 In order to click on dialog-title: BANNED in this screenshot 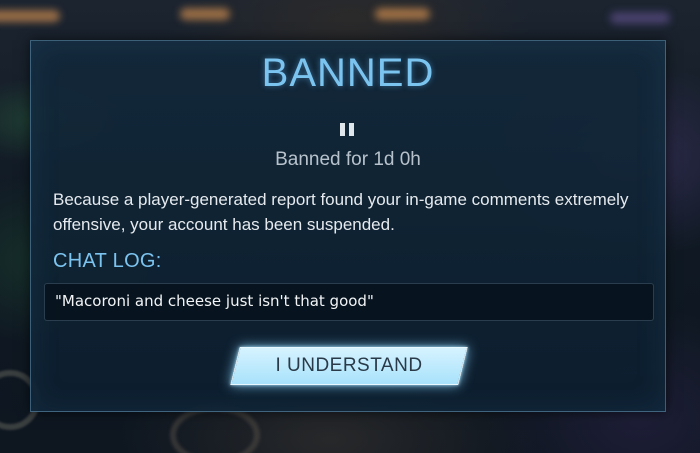, I will do `click(348, 73)`.